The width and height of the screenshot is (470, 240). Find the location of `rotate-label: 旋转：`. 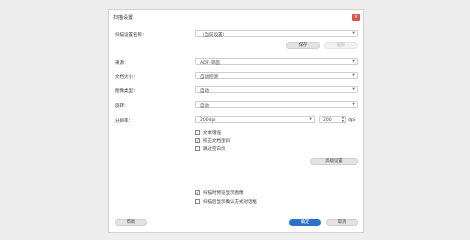

rotate-label: 旋转： is located at coordinates (122, 106).